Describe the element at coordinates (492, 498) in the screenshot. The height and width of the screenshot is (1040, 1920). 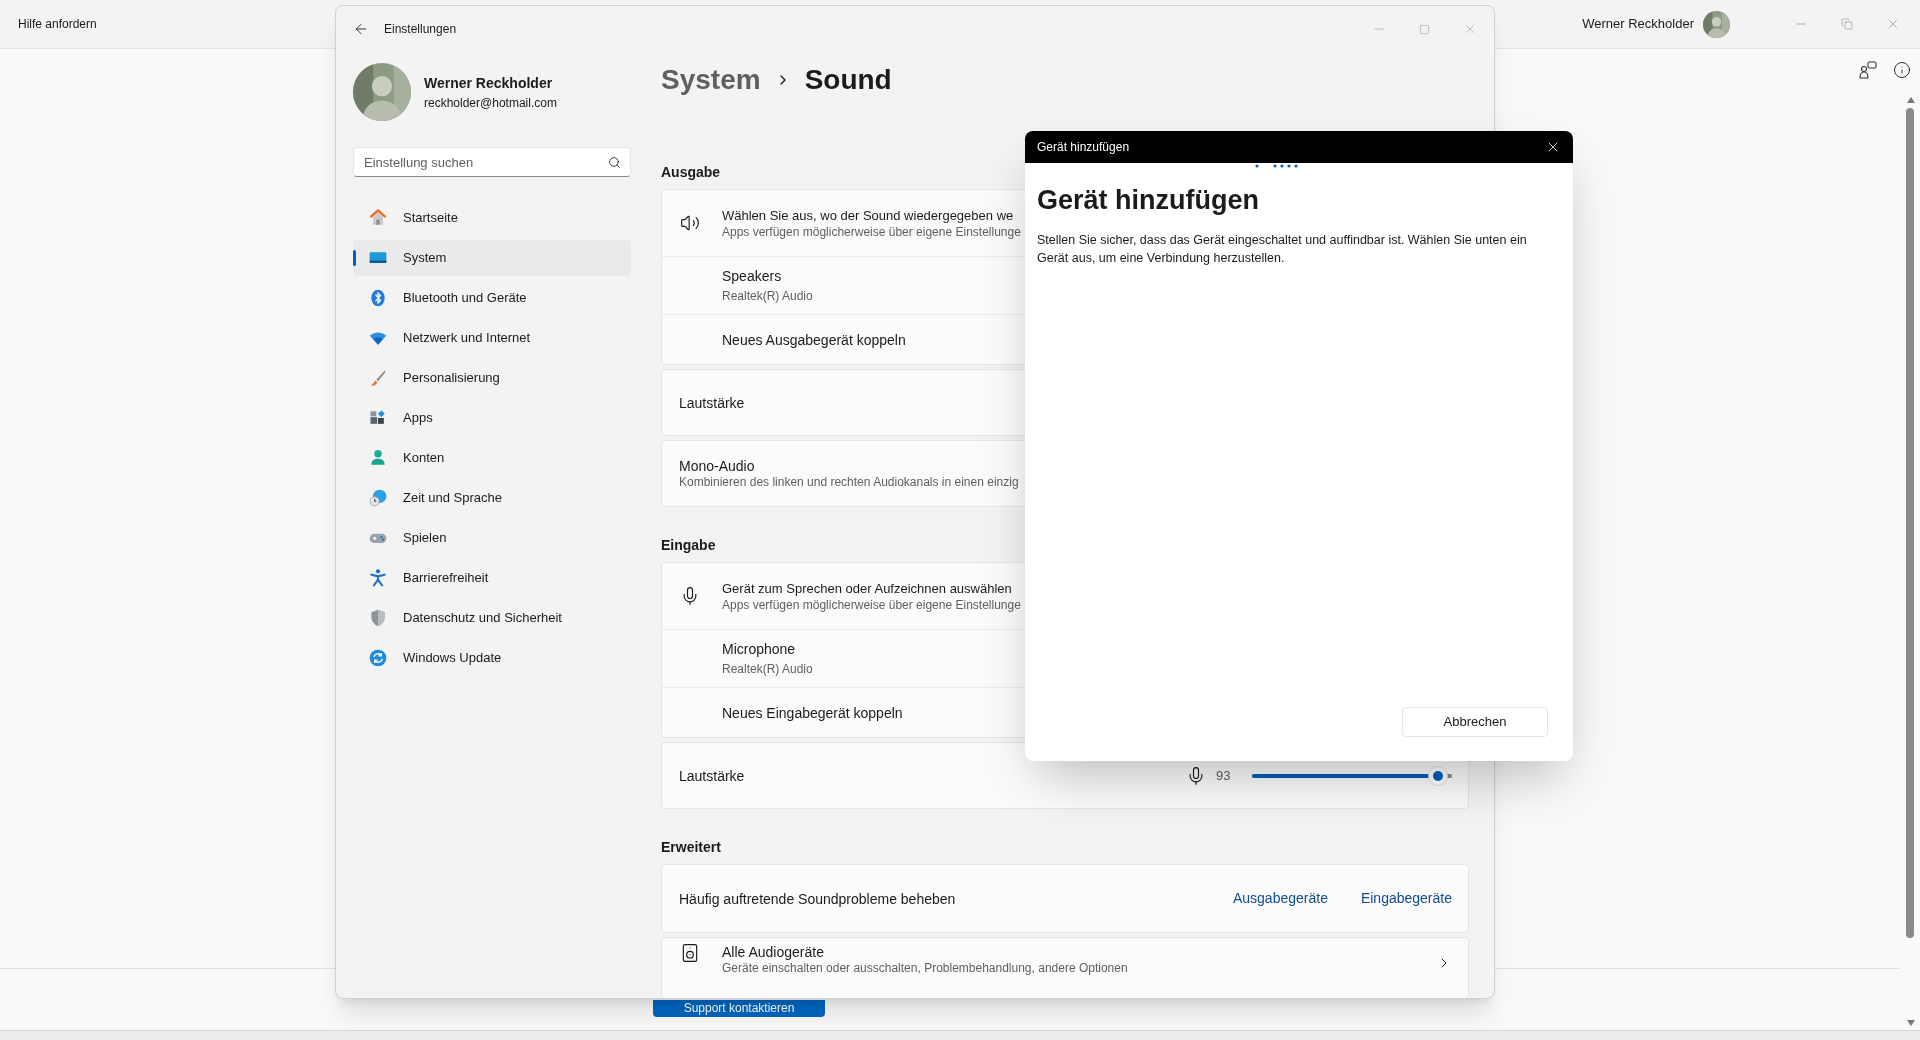
I see `nav-item: Zeit und Sprache` at that location.